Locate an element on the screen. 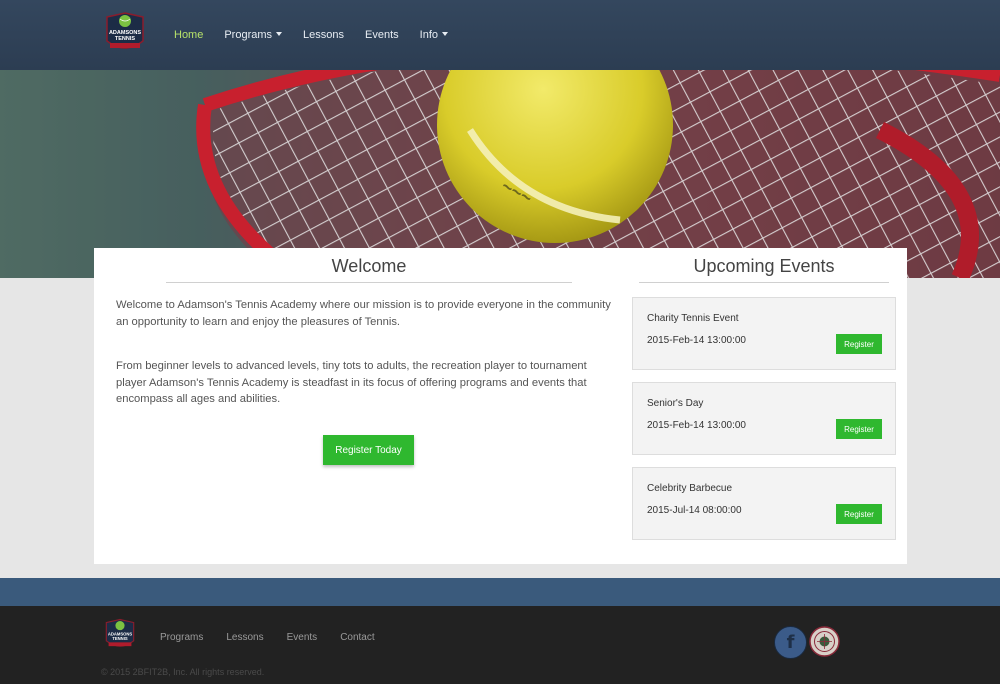 This screenshot has width=1000, height=684. footer-link-events: Events is located at coordinates (302, 637).